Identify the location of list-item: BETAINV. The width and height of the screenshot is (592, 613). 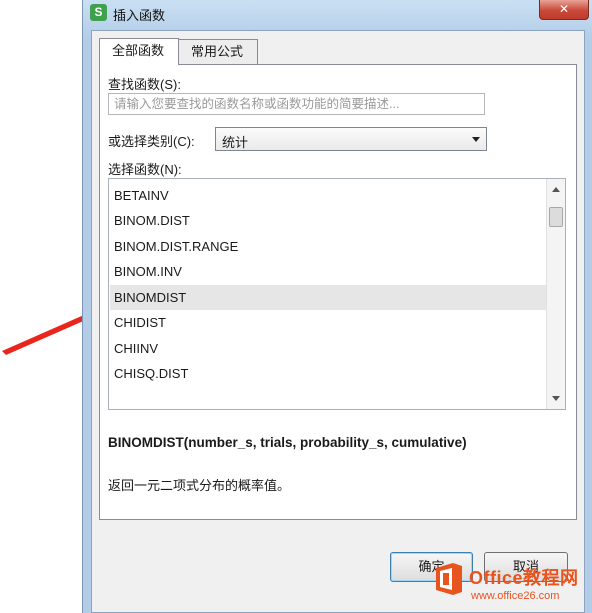
(328, 195).